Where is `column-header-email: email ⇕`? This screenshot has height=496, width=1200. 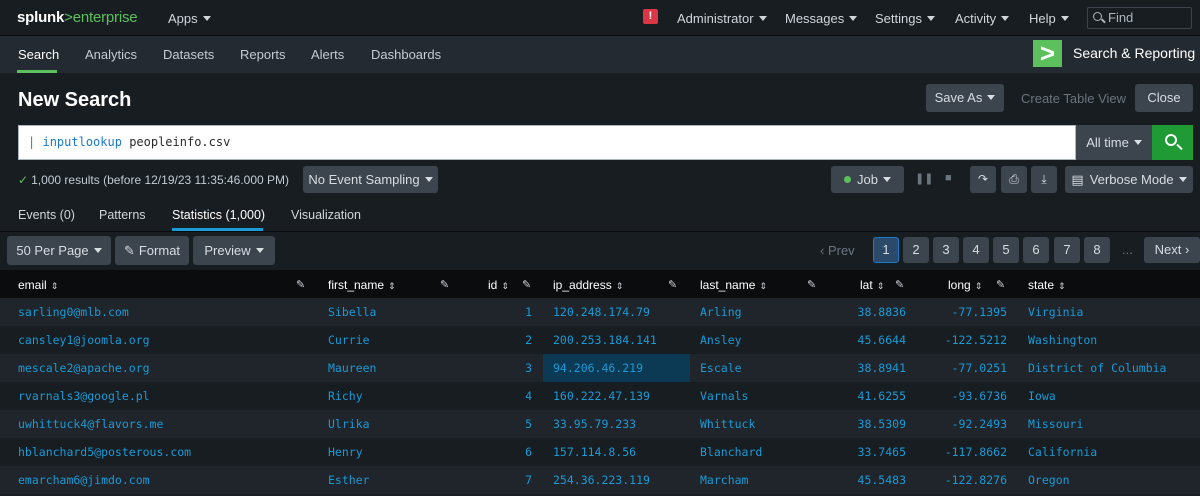
column-header-email: email ⇕ is located at coordinates (38, 285).